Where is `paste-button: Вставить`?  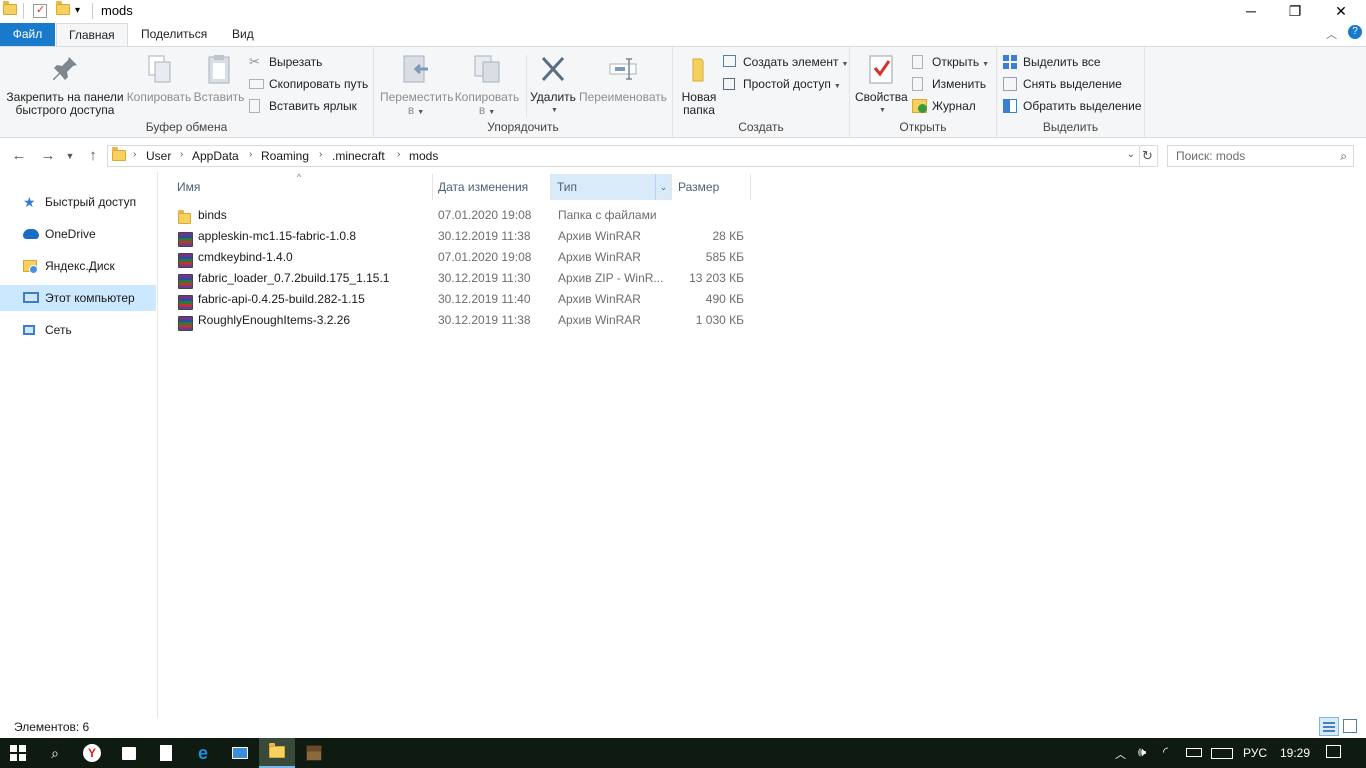
paste-button: Вставить is located at coordinates (219, 78).